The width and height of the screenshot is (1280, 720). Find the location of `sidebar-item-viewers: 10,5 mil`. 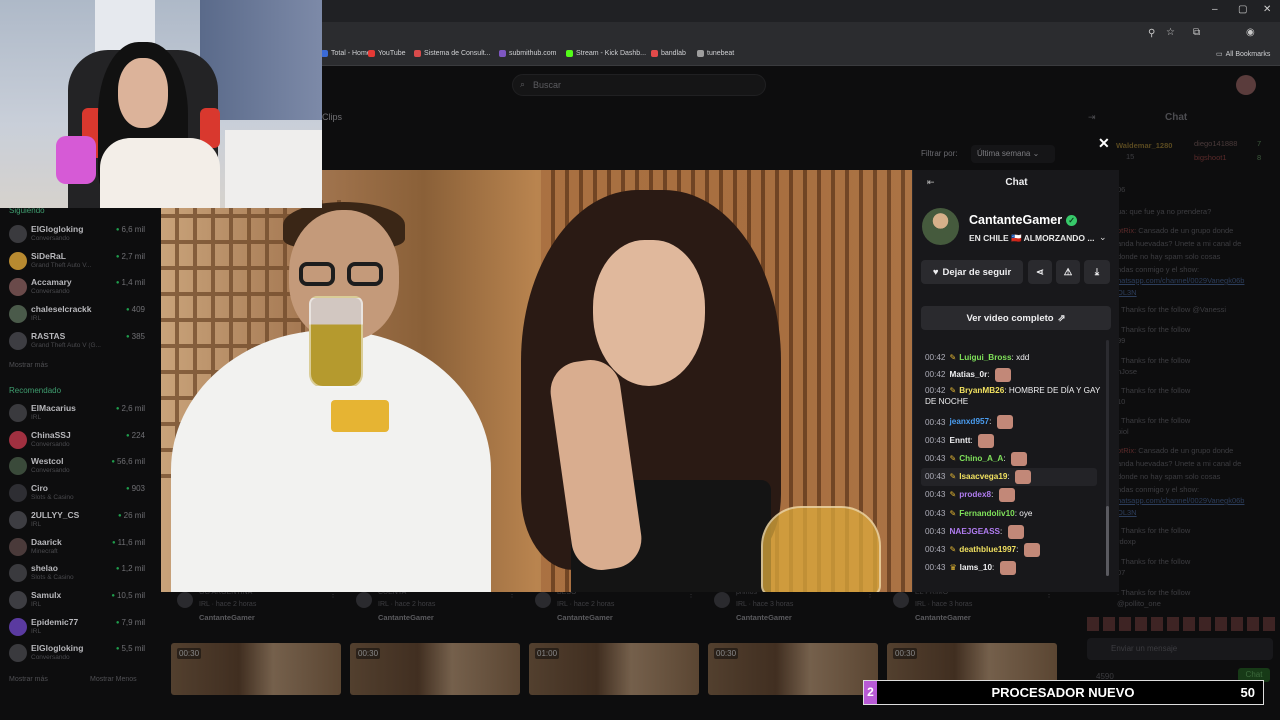

sidebar-item-viewers: 10,5 mil is located at coordinates (128, 595).